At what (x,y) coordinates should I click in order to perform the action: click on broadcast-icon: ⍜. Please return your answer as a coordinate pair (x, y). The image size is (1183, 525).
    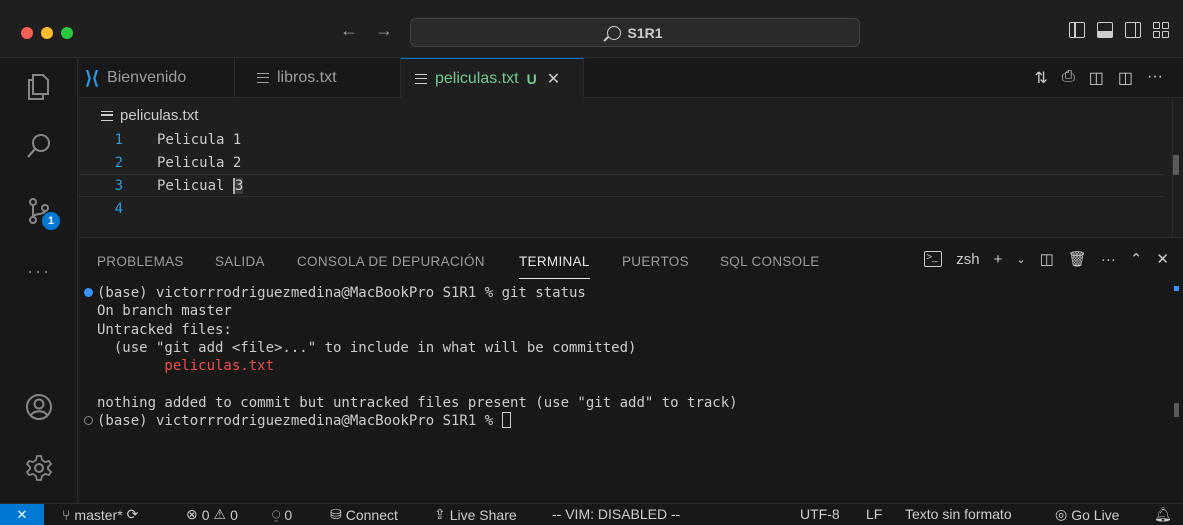
    Looking at the image, I should click on (276, 514).